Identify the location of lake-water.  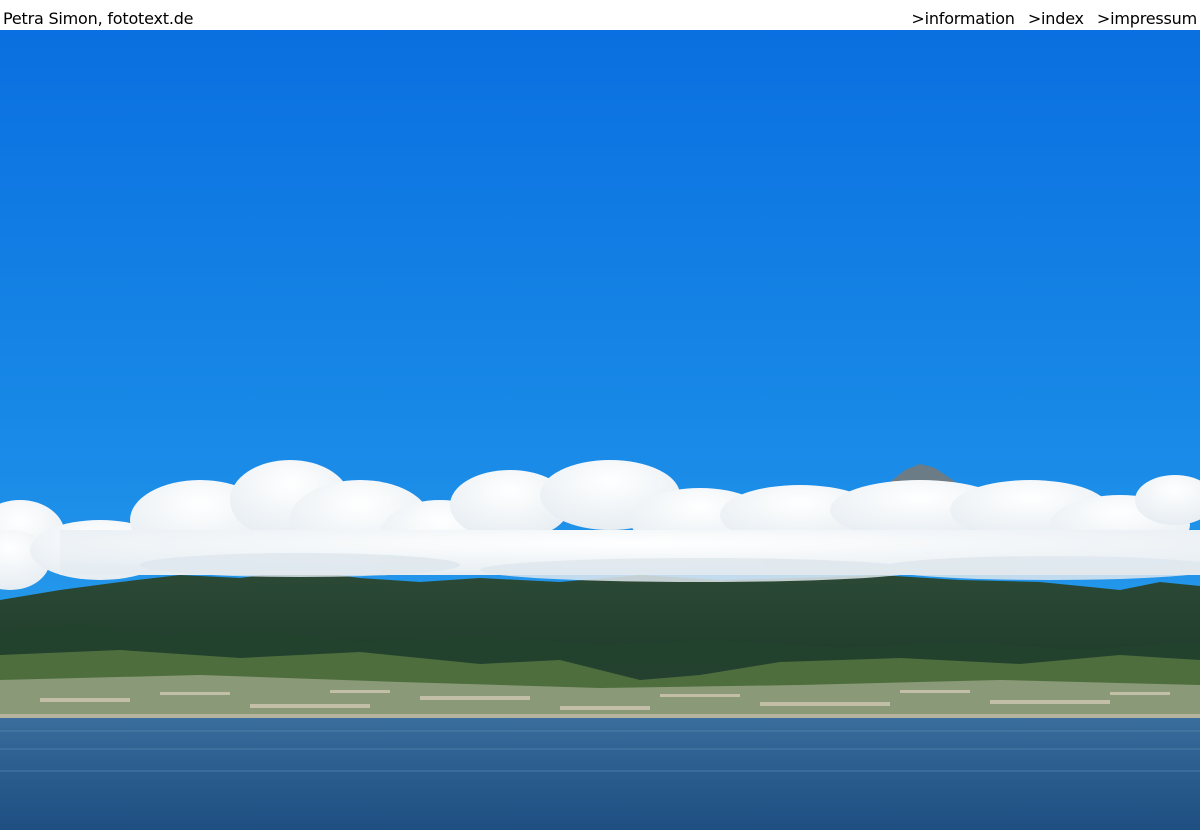
(600, 774).